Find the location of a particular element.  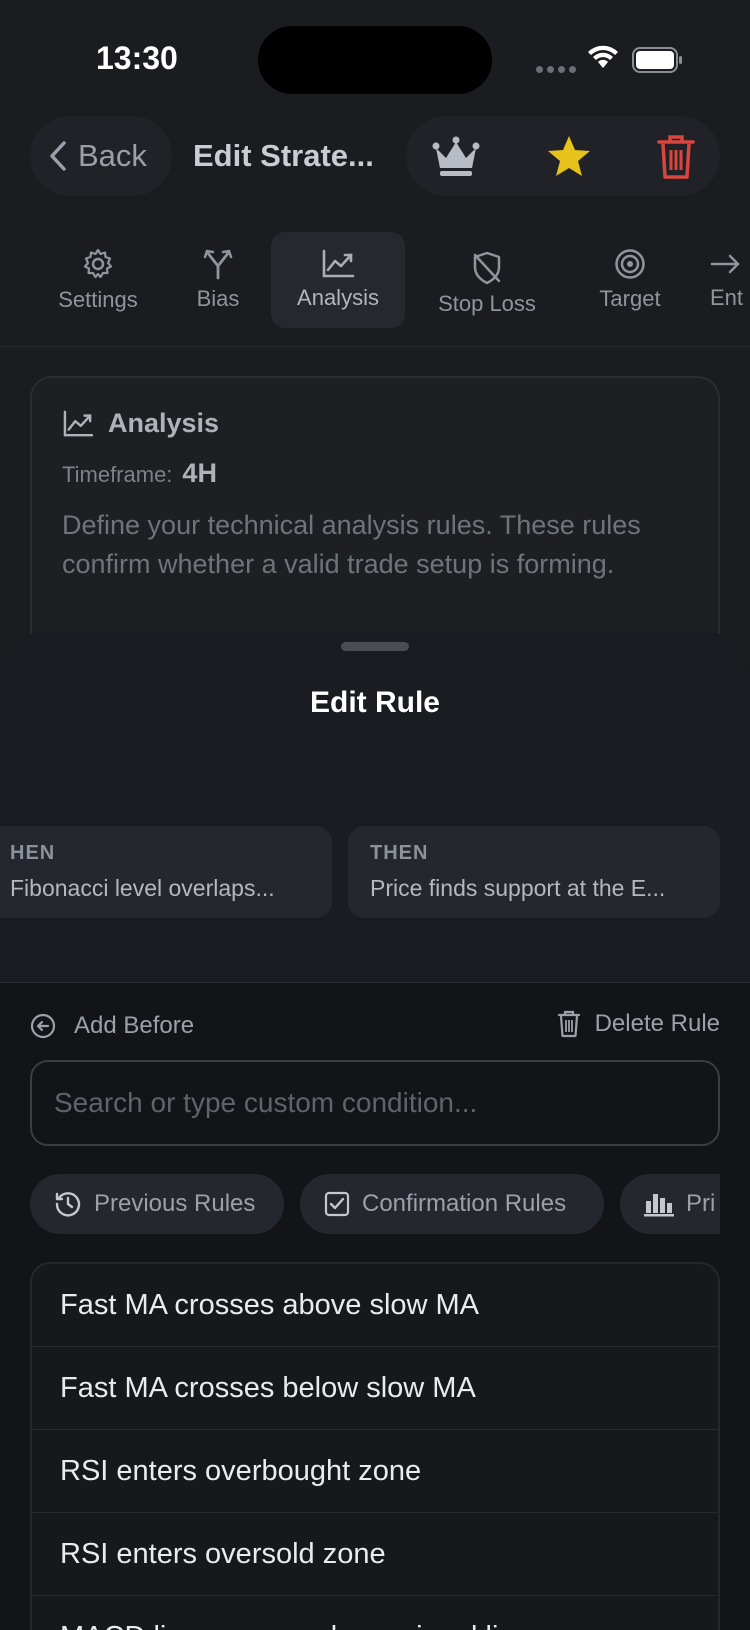

chip-label: Confirmation Rules is located at coordinates (464, 1203).